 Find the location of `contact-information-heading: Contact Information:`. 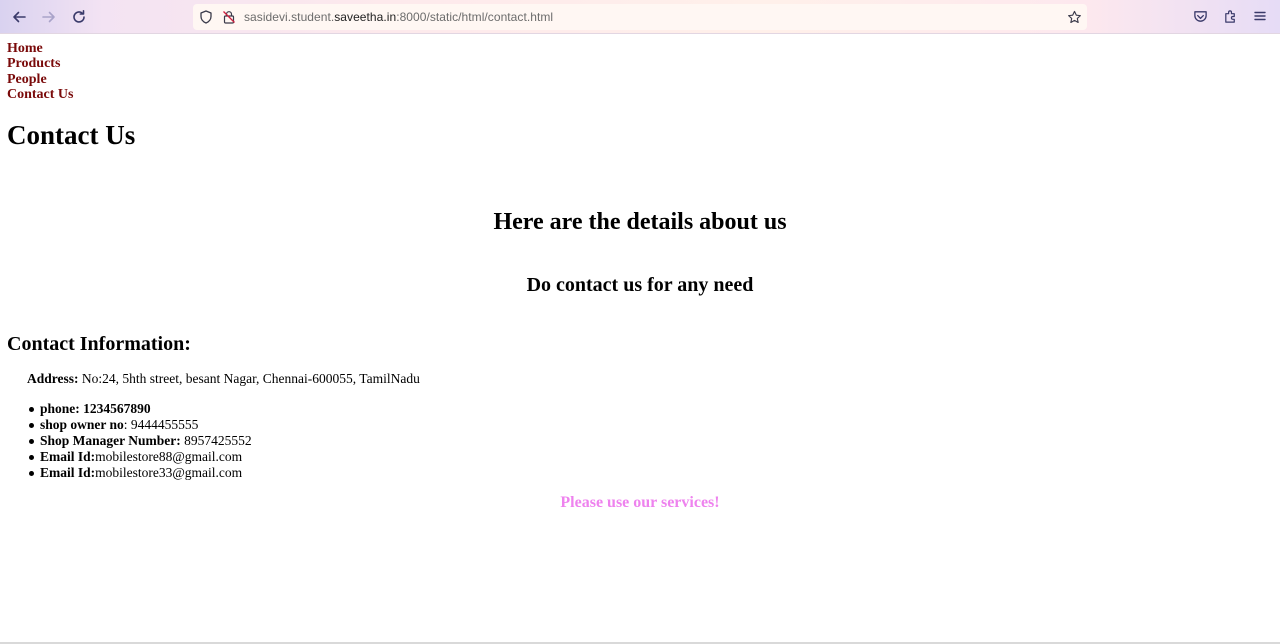

contact-information-heading: Contact Information: is located at coordinates (99, 344).